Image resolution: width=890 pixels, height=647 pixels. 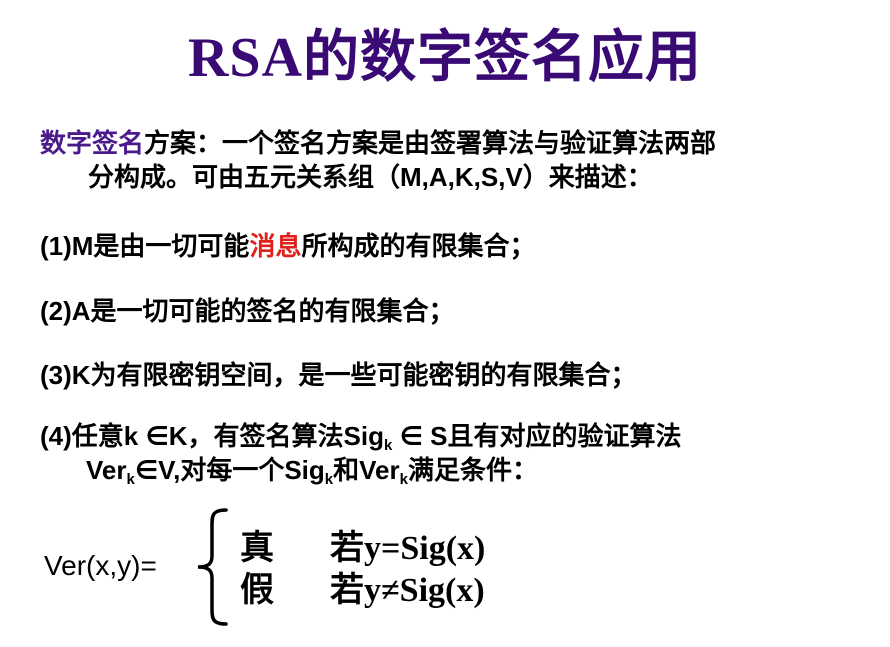 I want to click on item-2-text: (2)A是一切可能的签名的有限集合；, so click(x=247, y=311).